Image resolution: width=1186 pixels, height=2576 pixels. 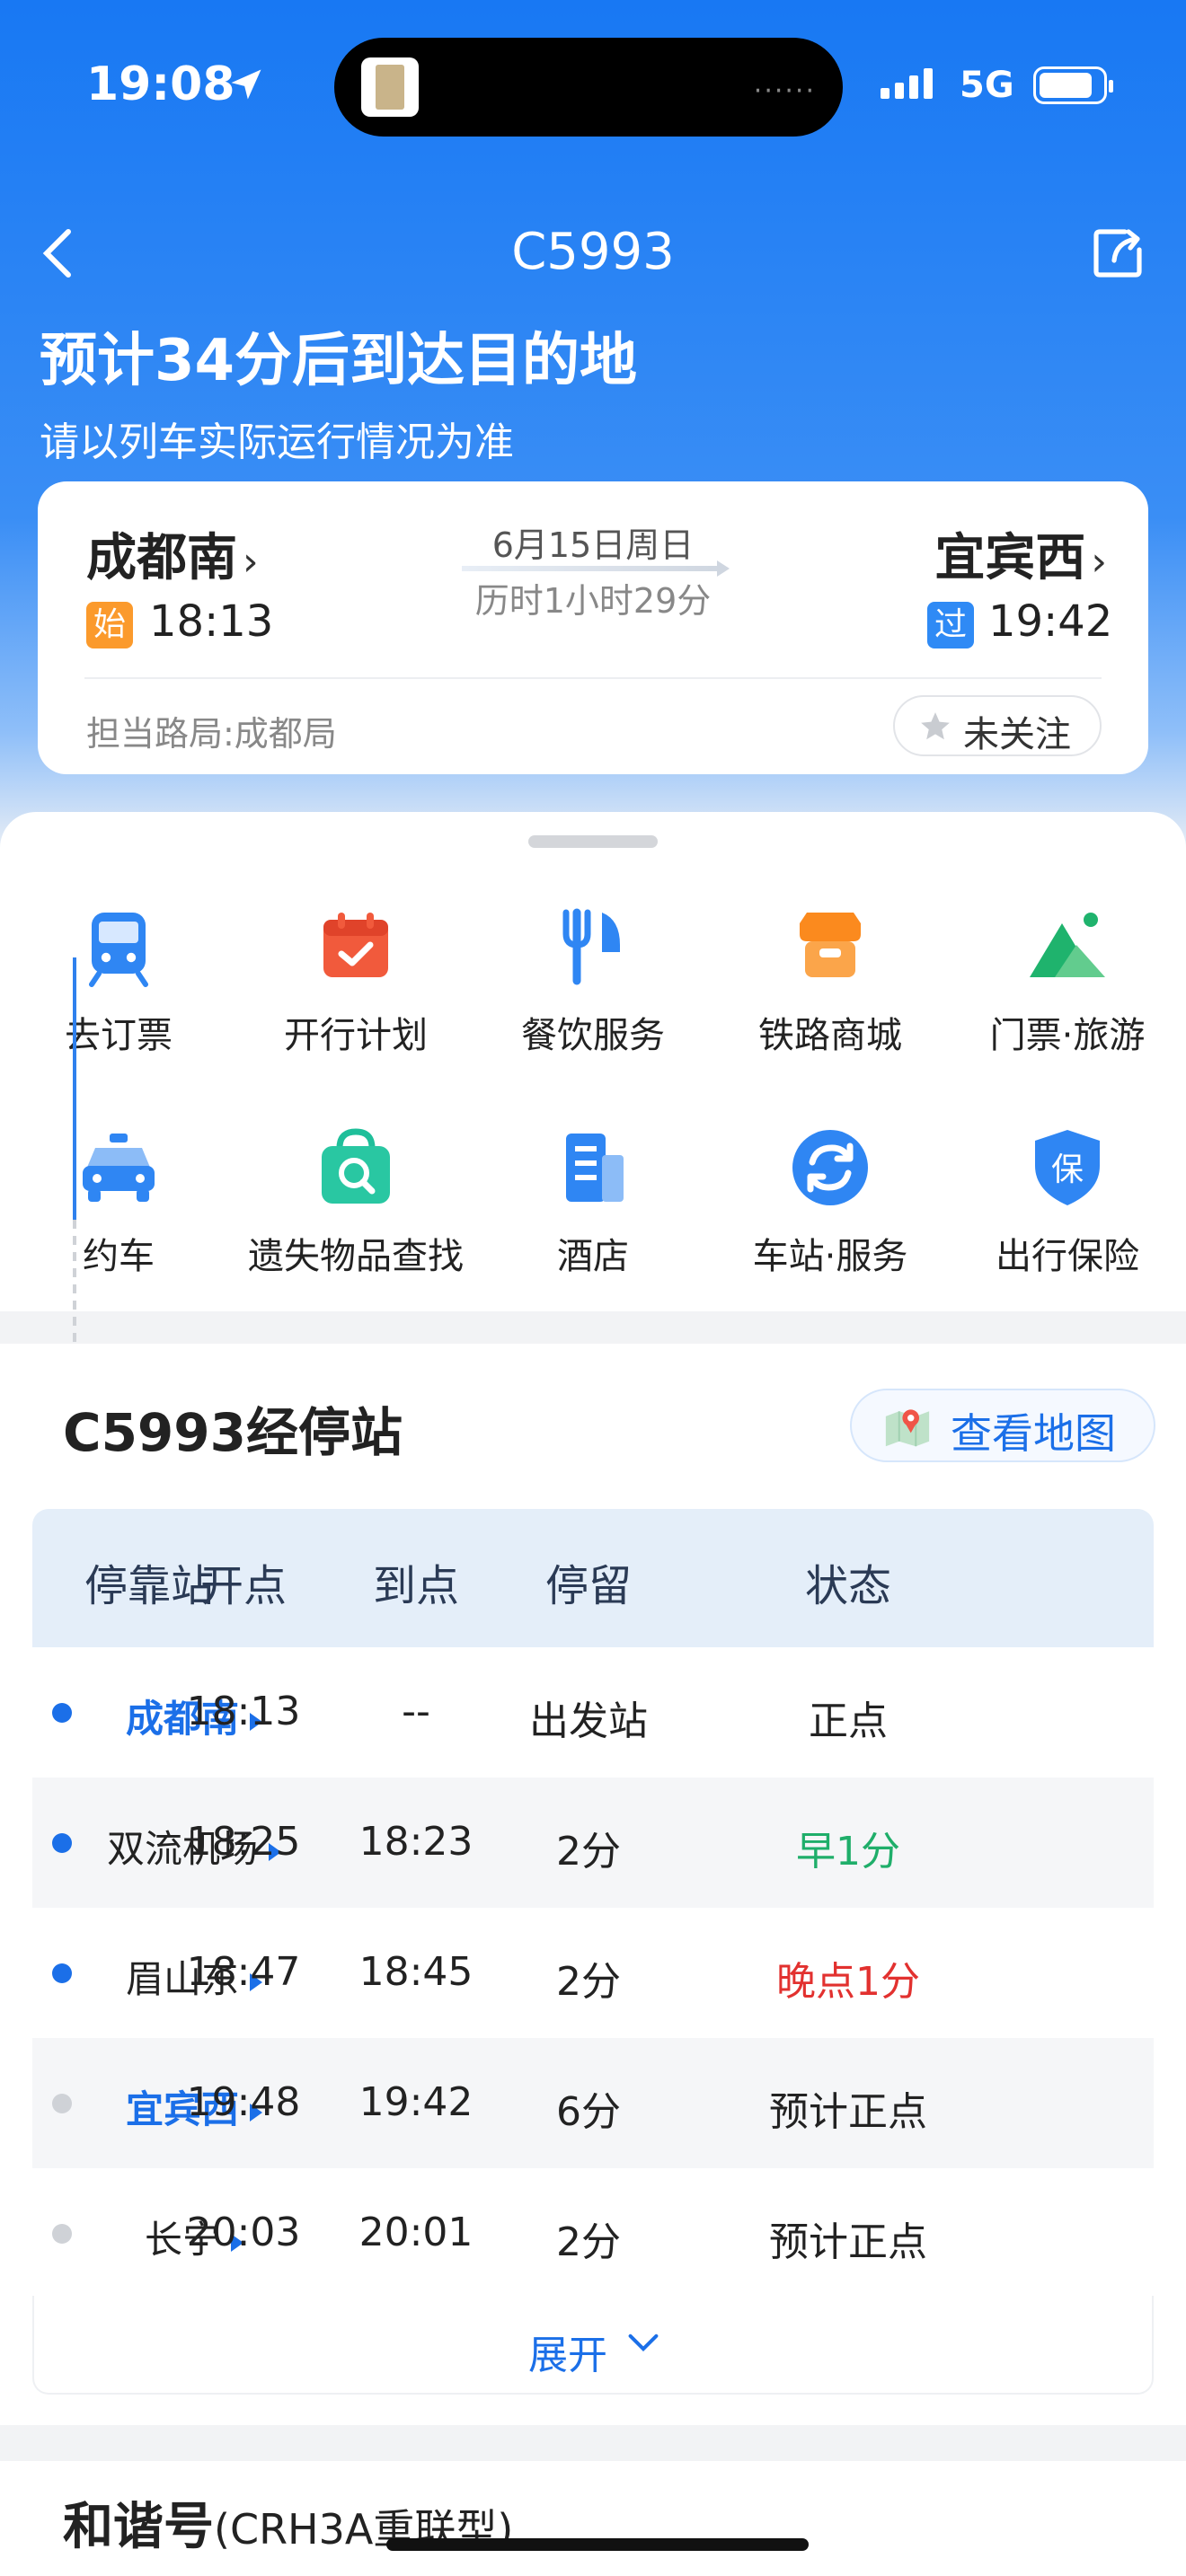 I want to click on building-icon, so click(x=595, y=1168).